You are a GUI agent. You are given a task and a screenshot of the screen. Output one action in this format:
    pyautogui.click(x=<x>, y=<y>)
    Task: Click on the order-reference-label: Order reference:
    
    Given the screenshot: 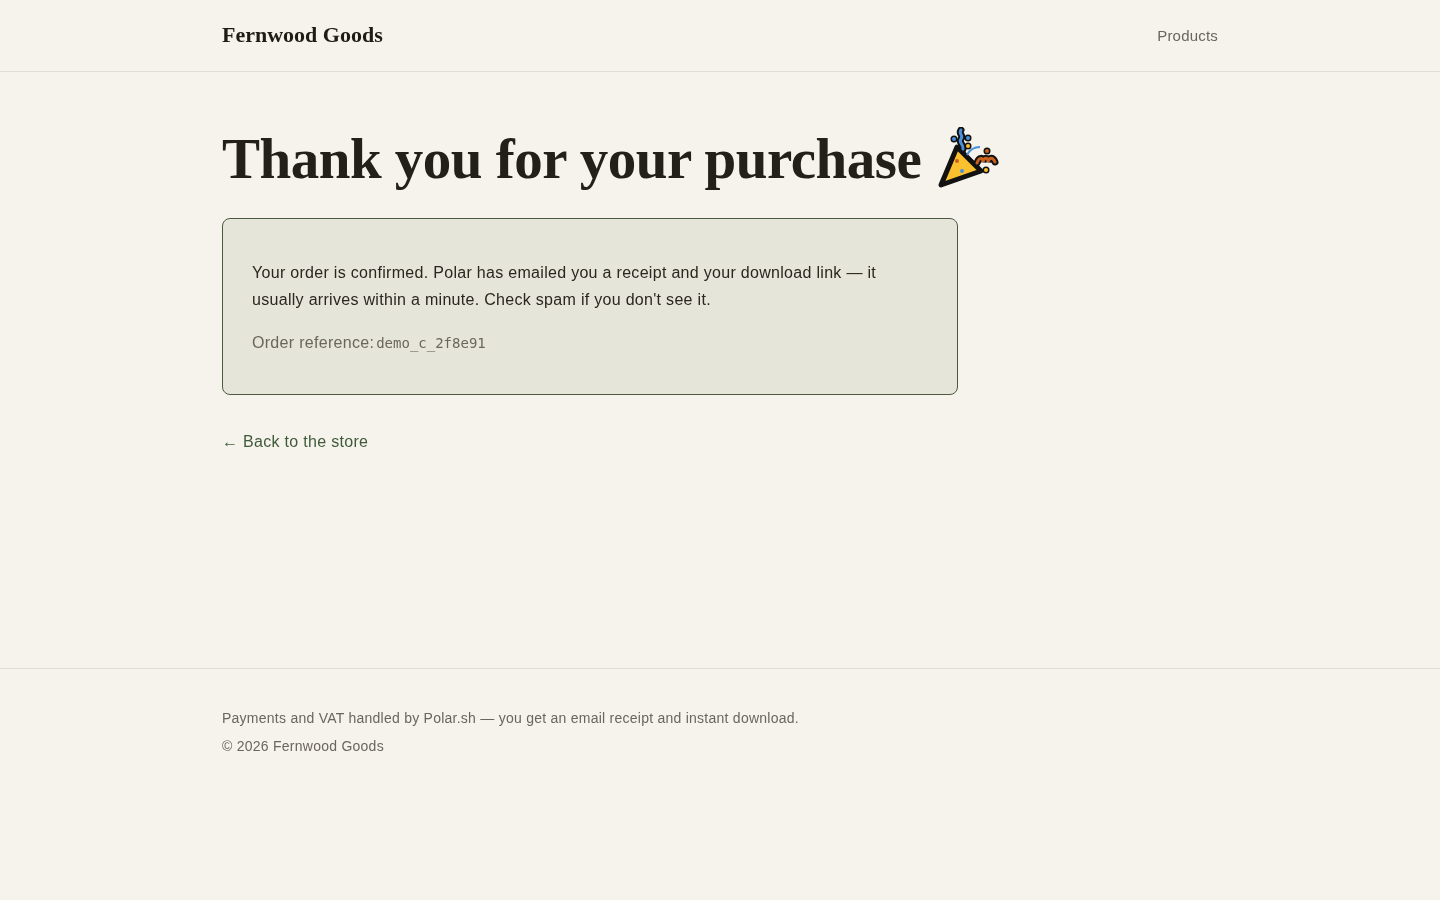 What is the action you would take?
    pyautogui.click(x=313, y=342)
    